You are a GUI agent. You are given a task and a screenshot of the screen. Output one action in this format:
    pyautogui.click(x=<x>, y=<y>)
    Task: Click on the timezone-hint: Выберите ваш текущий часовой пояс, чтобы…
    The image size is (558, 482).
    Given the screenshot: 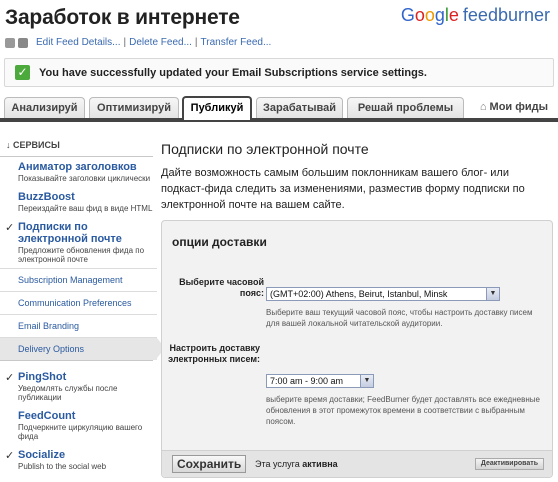 What is the action you would take?
    pyautogui.click(x=399, y=318)
    